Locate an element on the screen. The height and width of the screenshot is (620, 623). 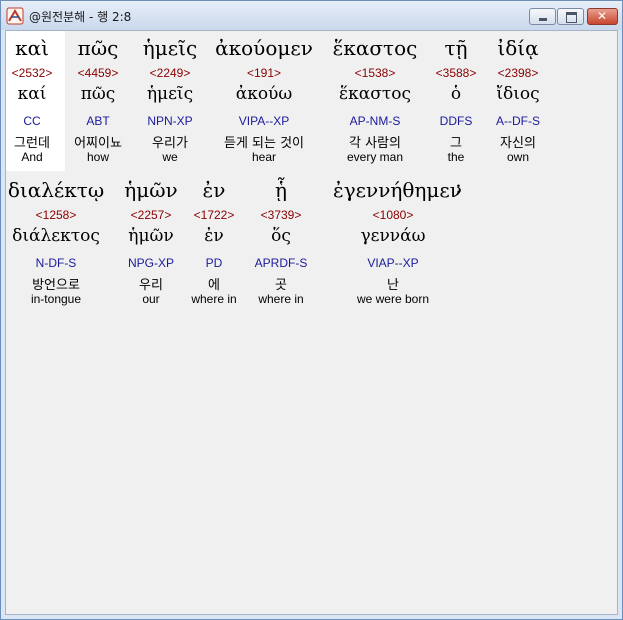
greek-surface-word: ᾗ is located at coordinates (281, 190).